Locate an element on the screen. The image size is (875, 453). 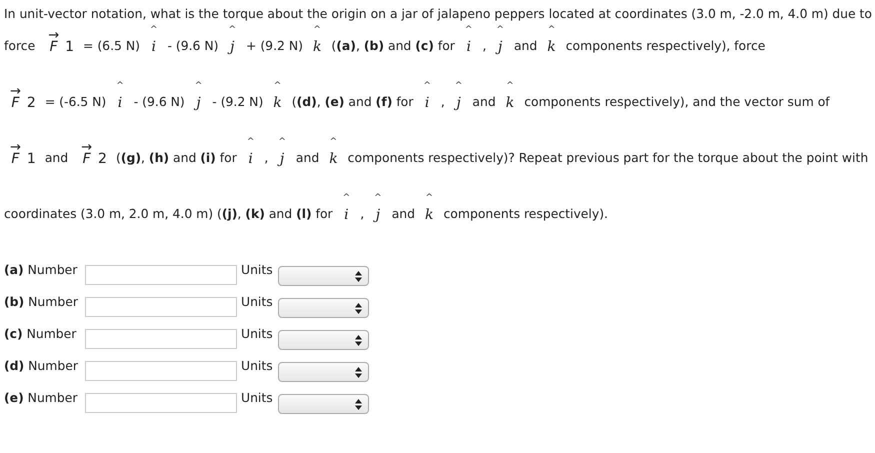
answer-label: (a) Number is located at coordinates (41, 270).